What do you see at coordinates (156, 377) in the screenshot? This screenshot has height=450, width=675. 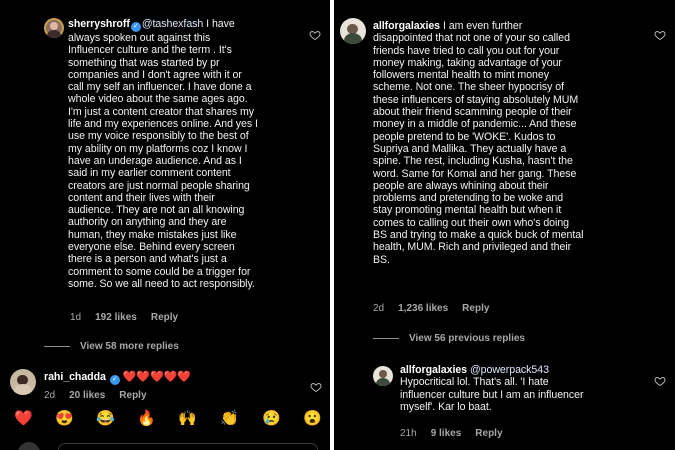 I see `hearts-emoji-text: ❤️❤️❤️❤️❤️` at bounding box center [156, 377].